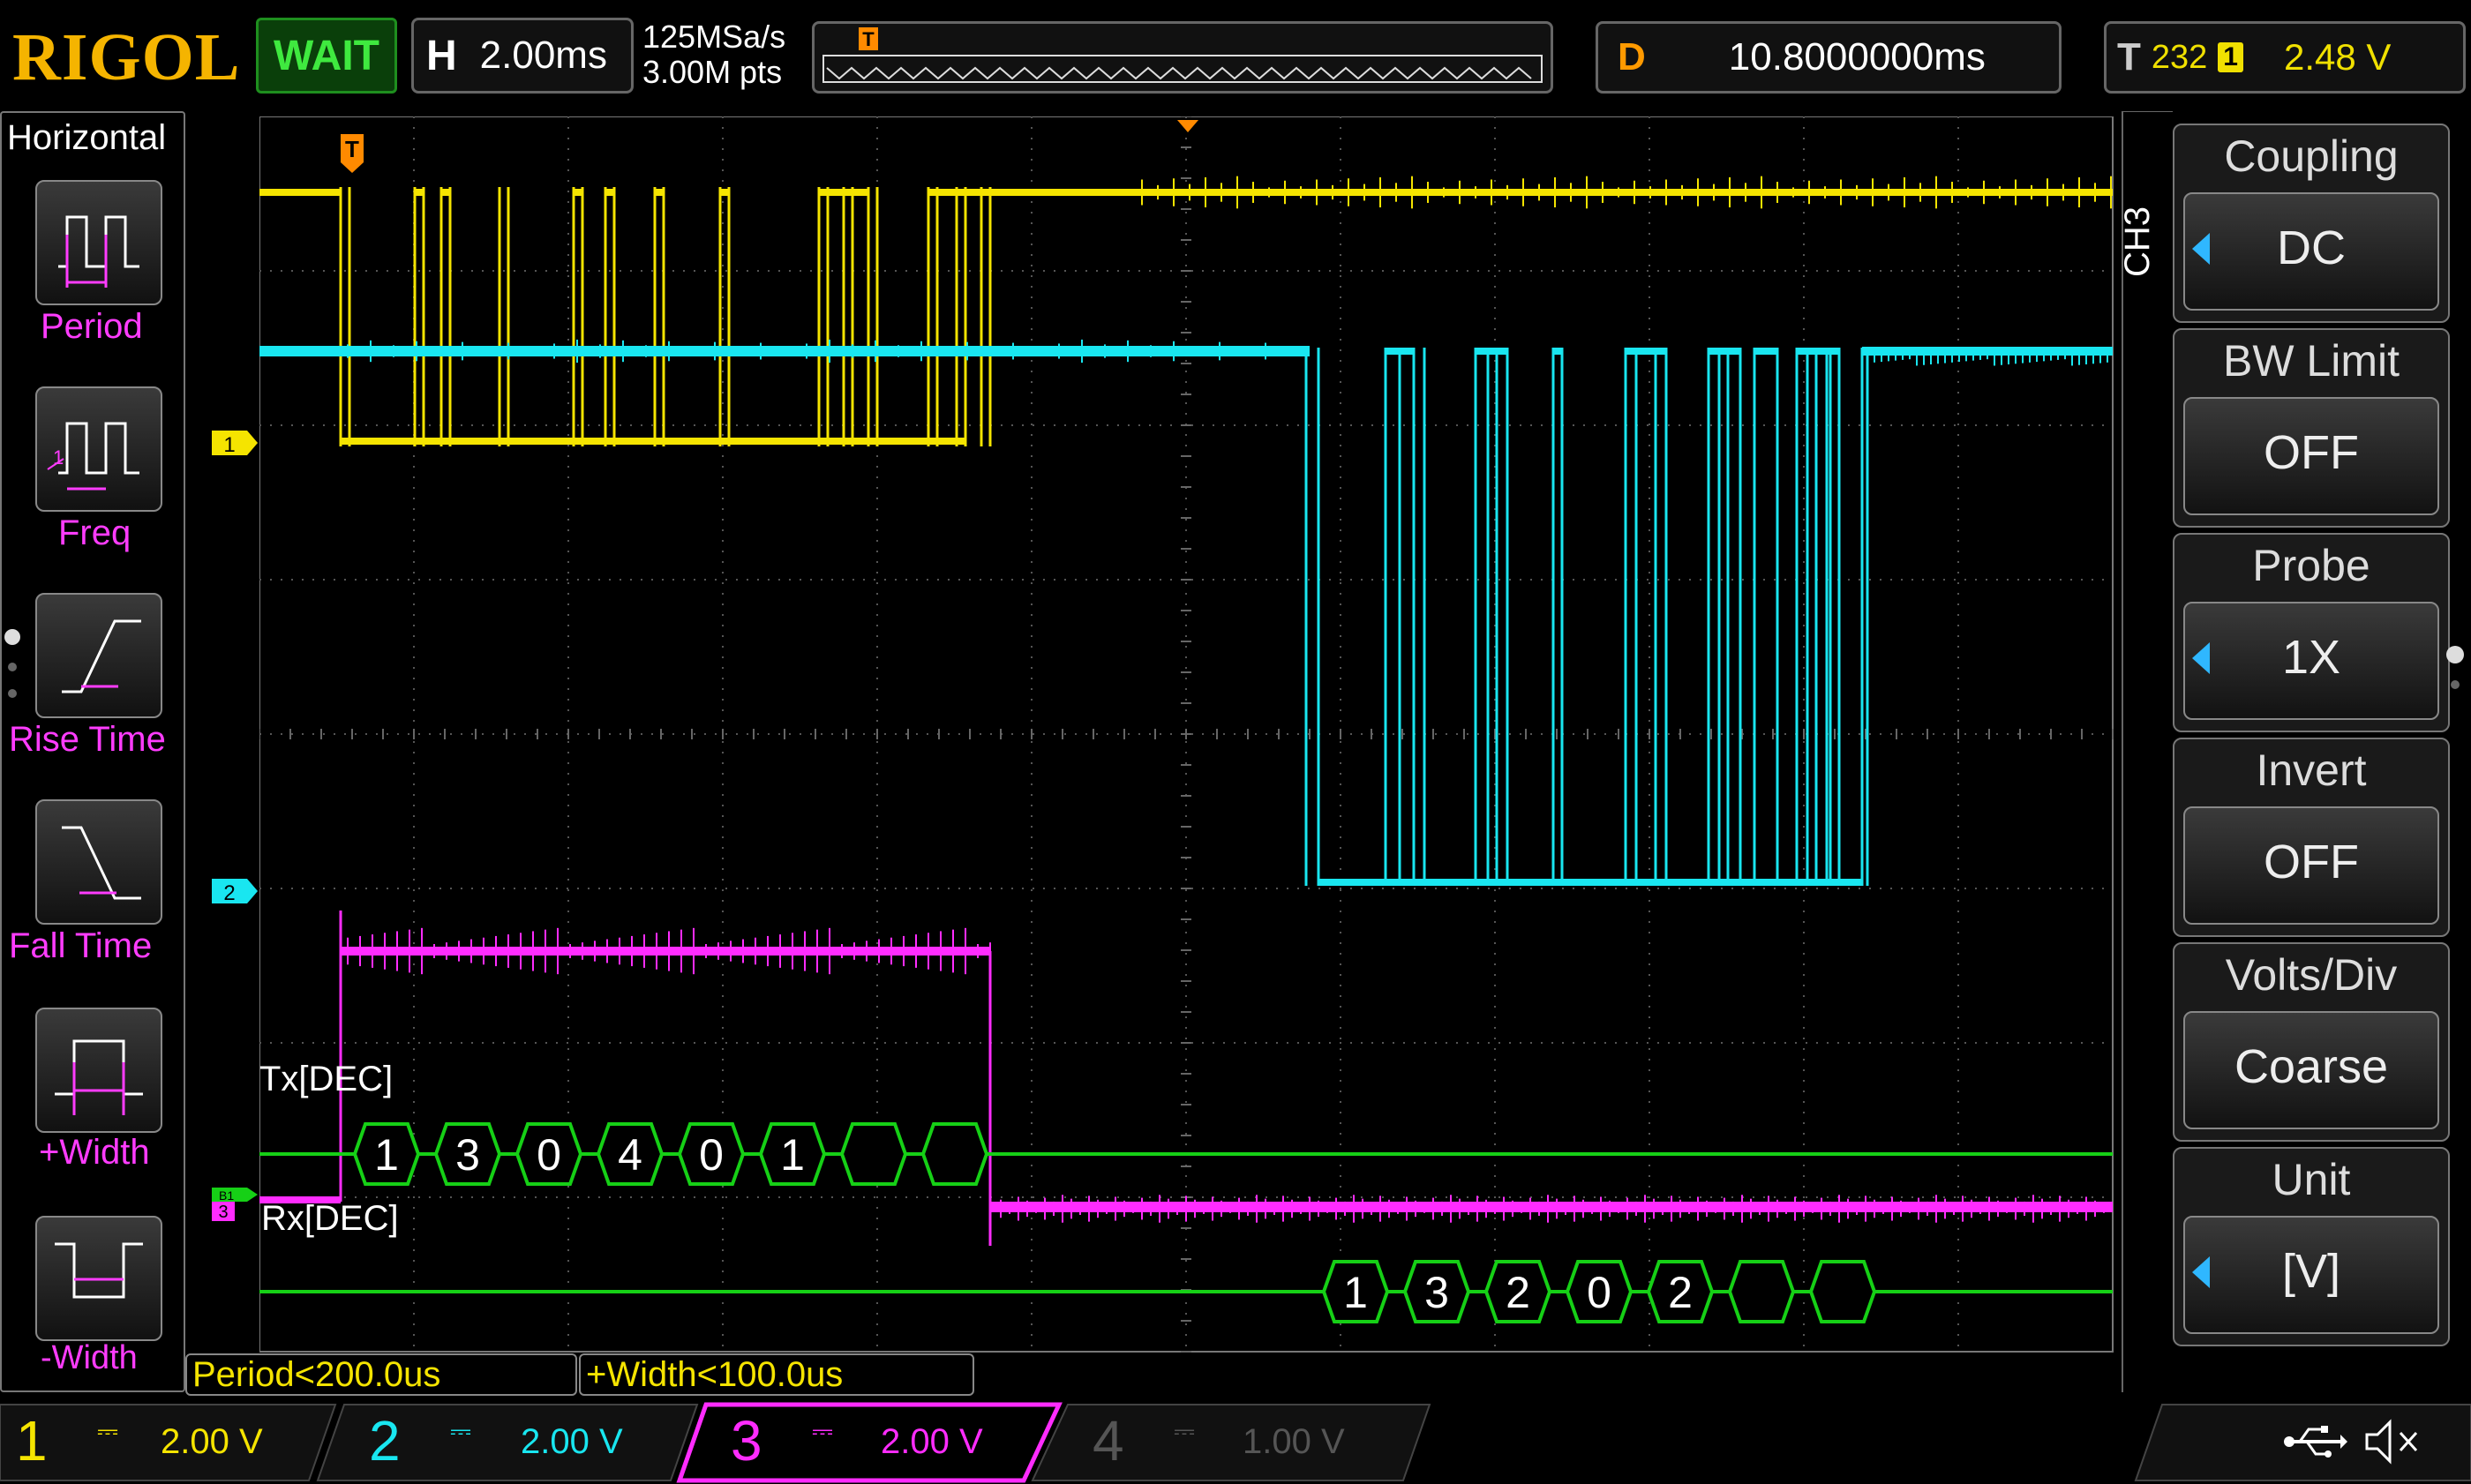  I want to click on ch3-tab: 3 ⎓ 2.00 V, so click(882, 1441).